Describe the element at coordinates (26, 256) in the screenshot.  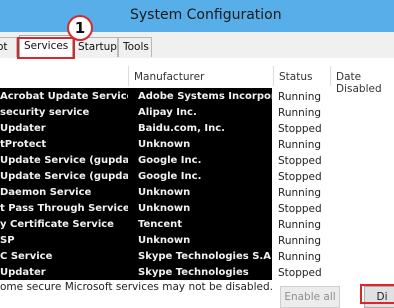
I see `service-name: C Service` at that location.